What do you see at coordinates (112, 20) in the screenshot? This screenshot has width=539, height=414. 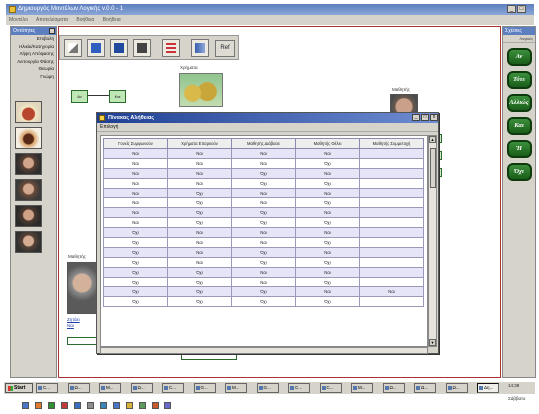 I see `menu-help-2: Βοήθεια` at bounding box center [112, 20].